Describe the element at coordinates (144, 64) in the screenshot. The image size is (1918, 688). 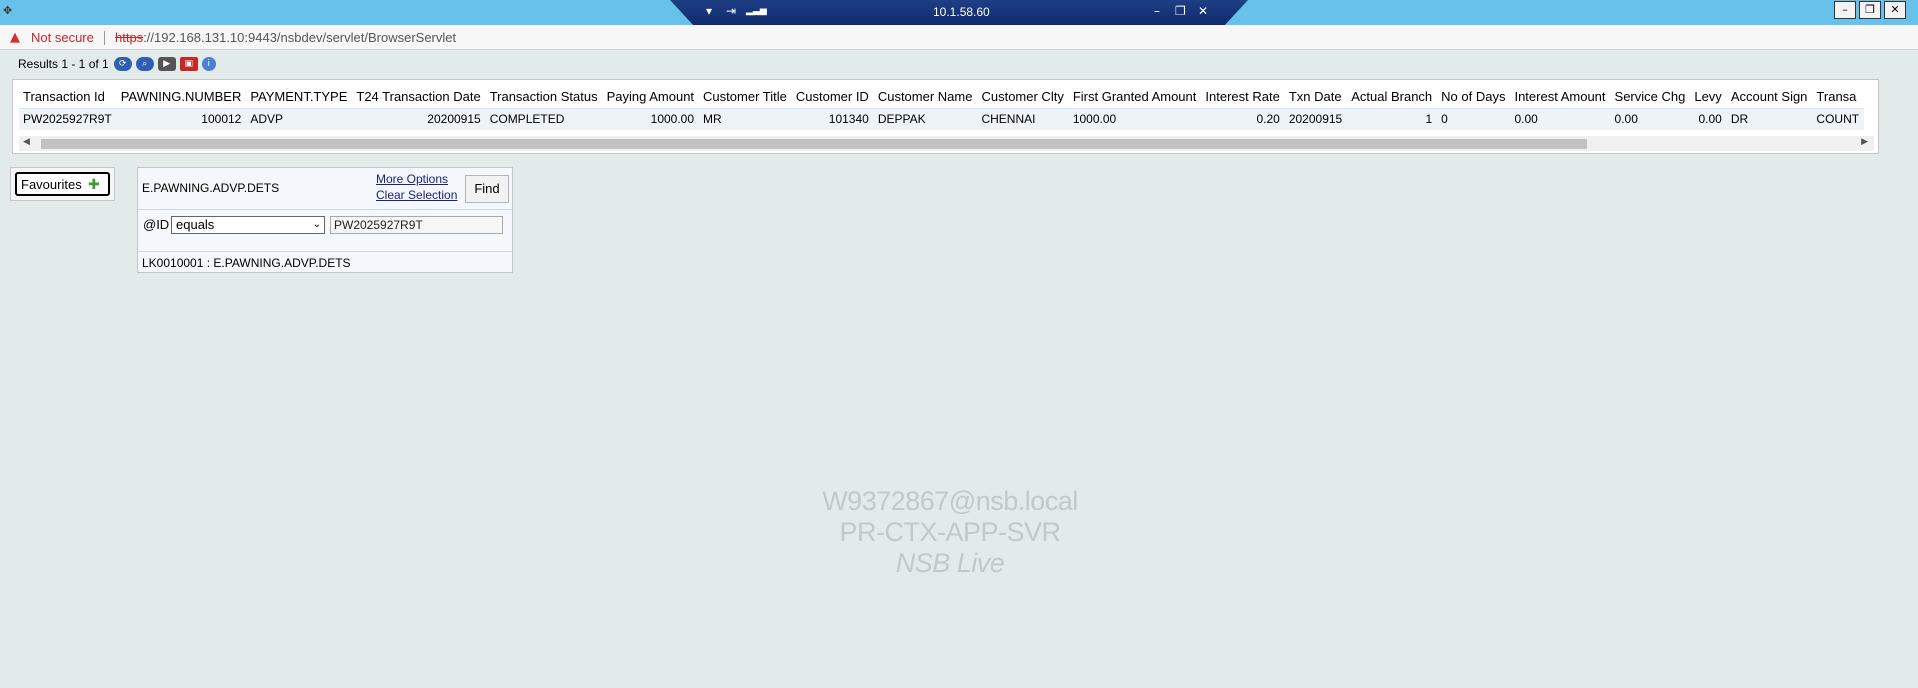
I see `search-icon: ⌕` at that location.